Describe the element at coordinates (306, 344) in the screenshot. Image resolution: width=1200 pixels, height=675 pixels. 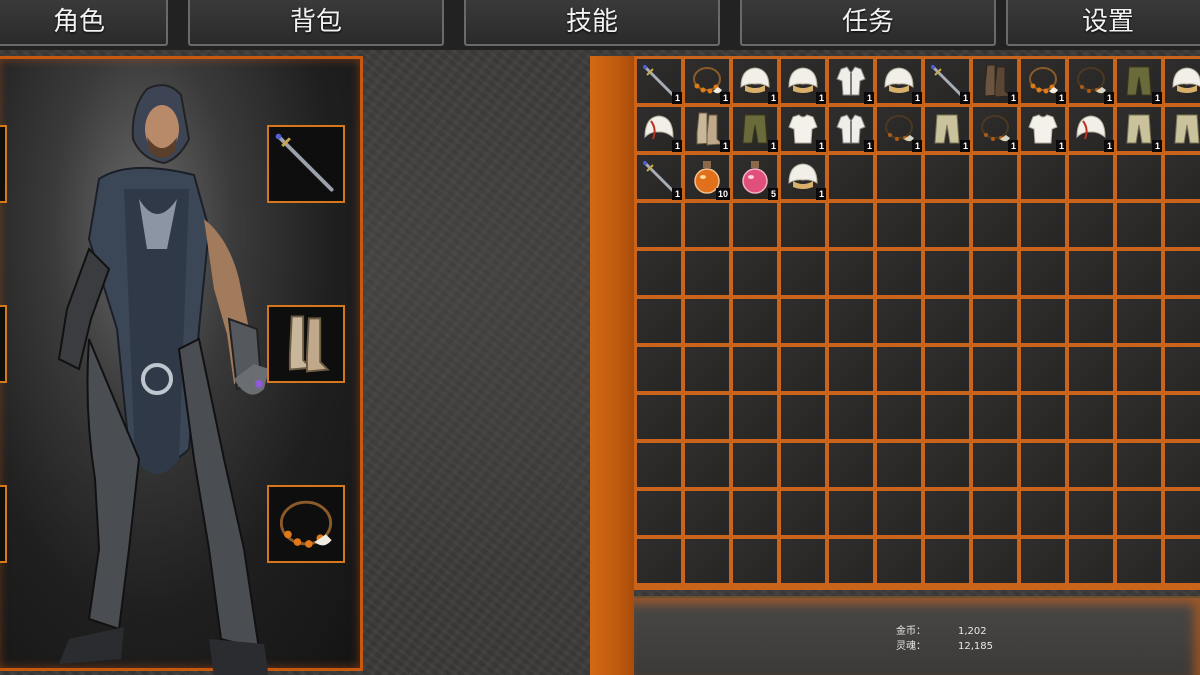
I see `equip-slot-boots` at that location.